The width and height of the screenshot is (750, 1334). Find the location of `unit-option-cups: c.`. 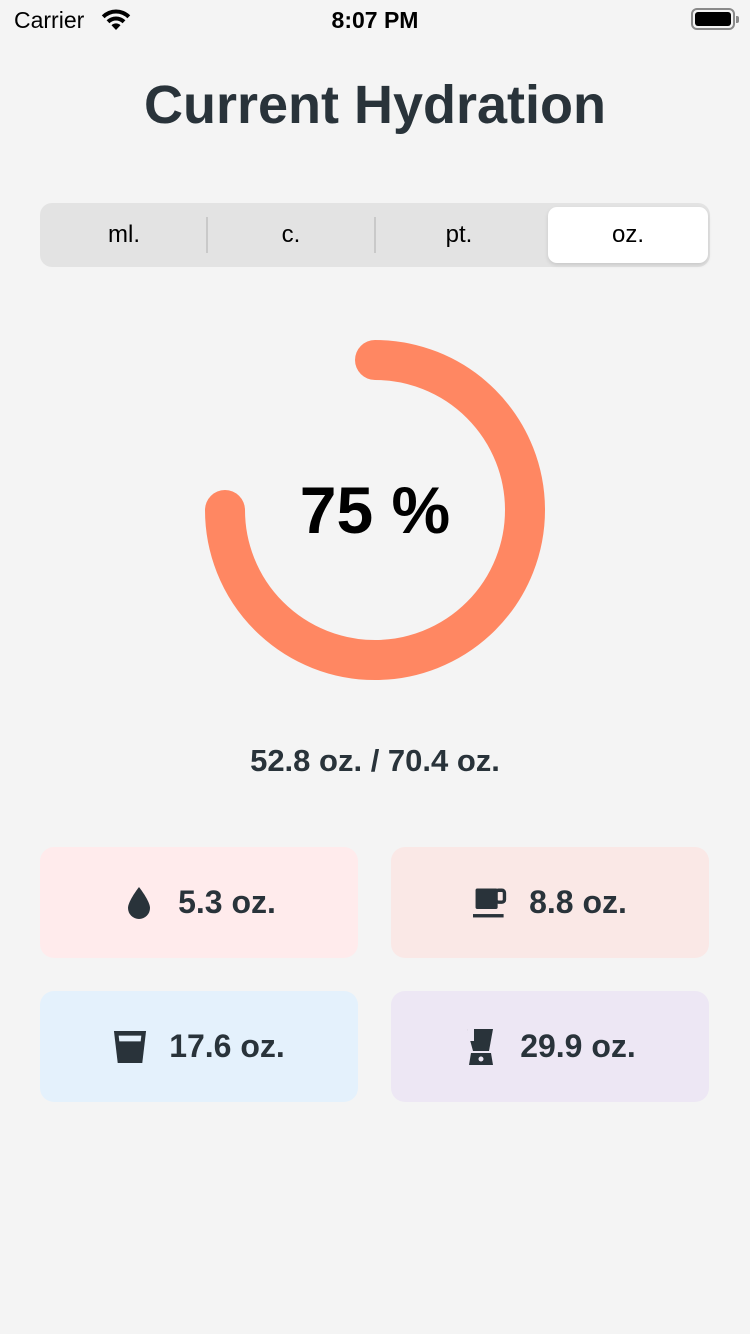

unit-option-cups: c. is located at coordinates (291, 235).